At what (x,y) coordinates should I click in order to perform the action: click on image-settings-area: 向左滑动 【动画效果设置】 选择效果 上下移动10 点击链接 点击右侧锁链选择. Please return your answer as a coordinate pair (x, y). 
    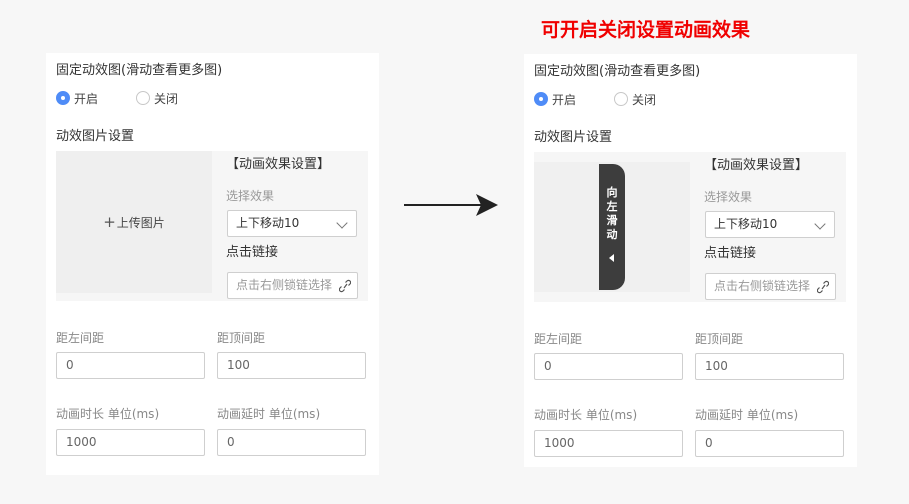
    Looking at the image, I should click on (690, 227).